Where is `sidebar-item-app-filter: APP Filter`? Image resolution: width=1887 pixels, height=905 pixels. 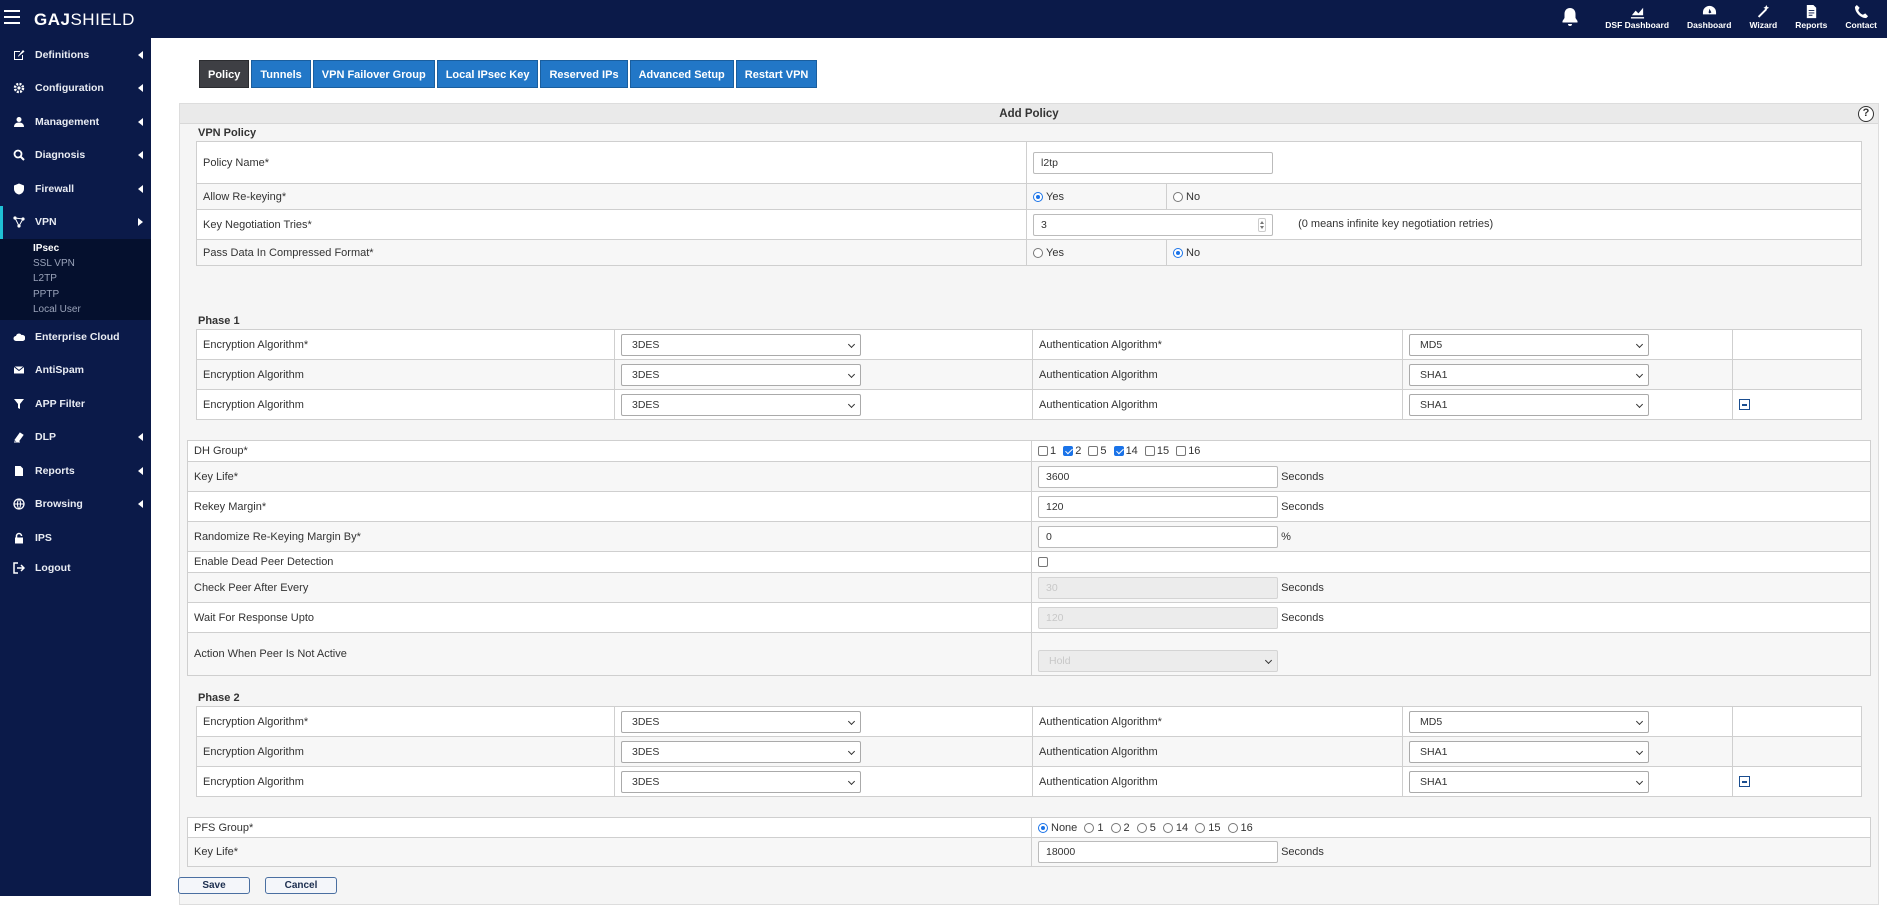
sidebar-item-app-filter: APP Filter is located at coordinates (75, 404).